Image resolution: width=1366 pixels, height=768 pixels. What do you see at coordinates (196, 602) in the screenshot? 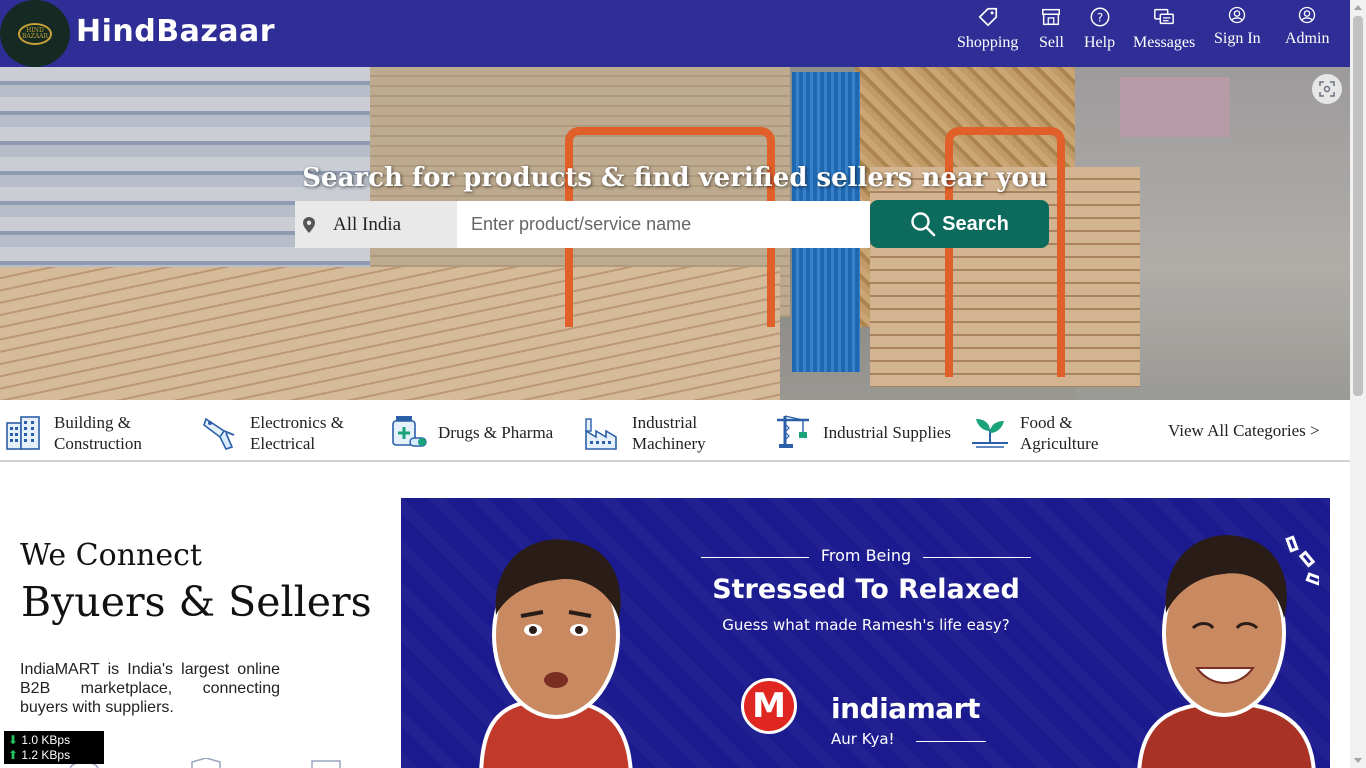
I see `intro-heading-large: Byuers & Sellers` at bounding box center [196, 602].